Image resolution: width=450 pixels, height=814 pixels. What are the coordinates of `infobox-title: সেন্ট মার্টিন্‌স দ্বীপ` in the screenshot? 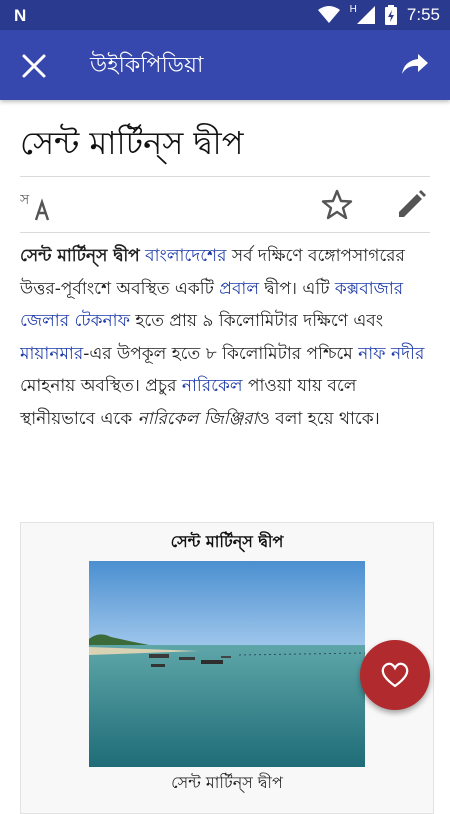 It's located at (227, 541).